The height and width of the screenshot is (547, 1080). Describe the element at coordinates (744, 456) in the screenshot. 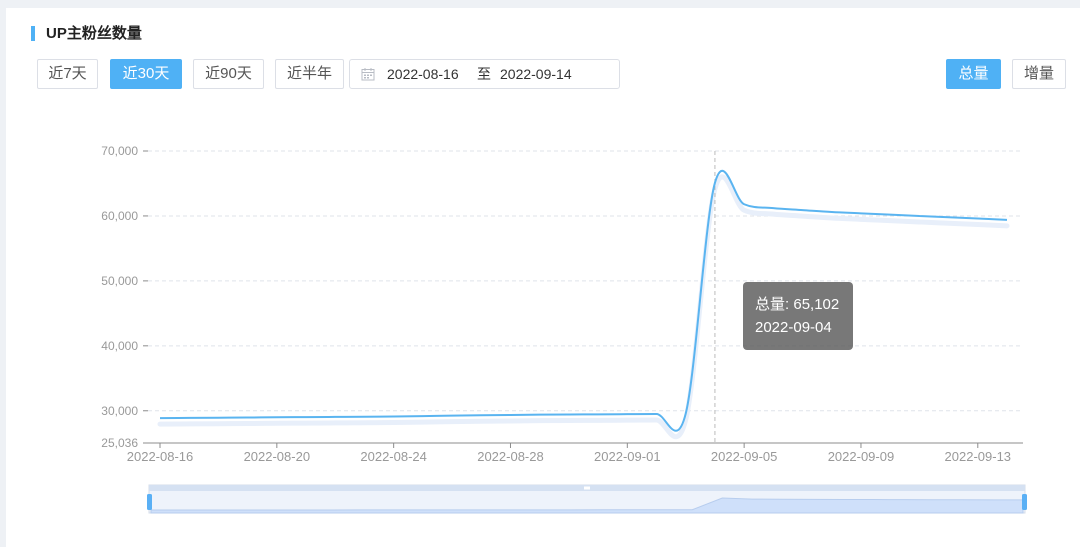

I see `x-tick-label: 2022-09-05` at that location.